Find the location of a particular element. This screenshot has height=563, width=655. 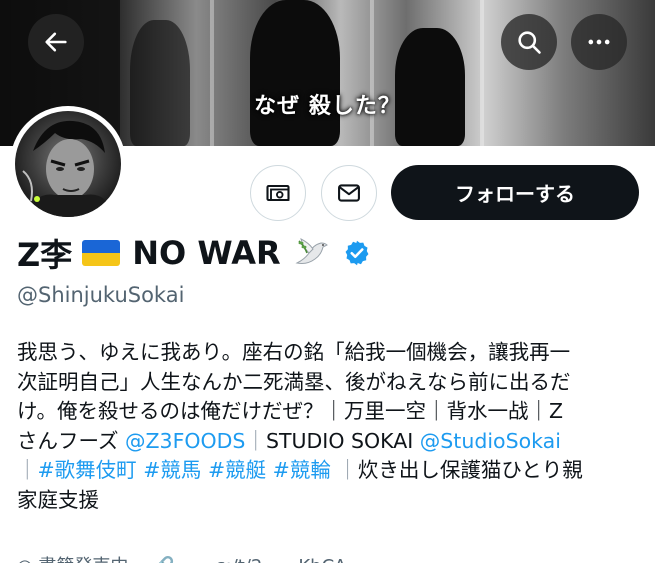

user-handle: @ShinjukuSokai is located at coordinates (101, 295).